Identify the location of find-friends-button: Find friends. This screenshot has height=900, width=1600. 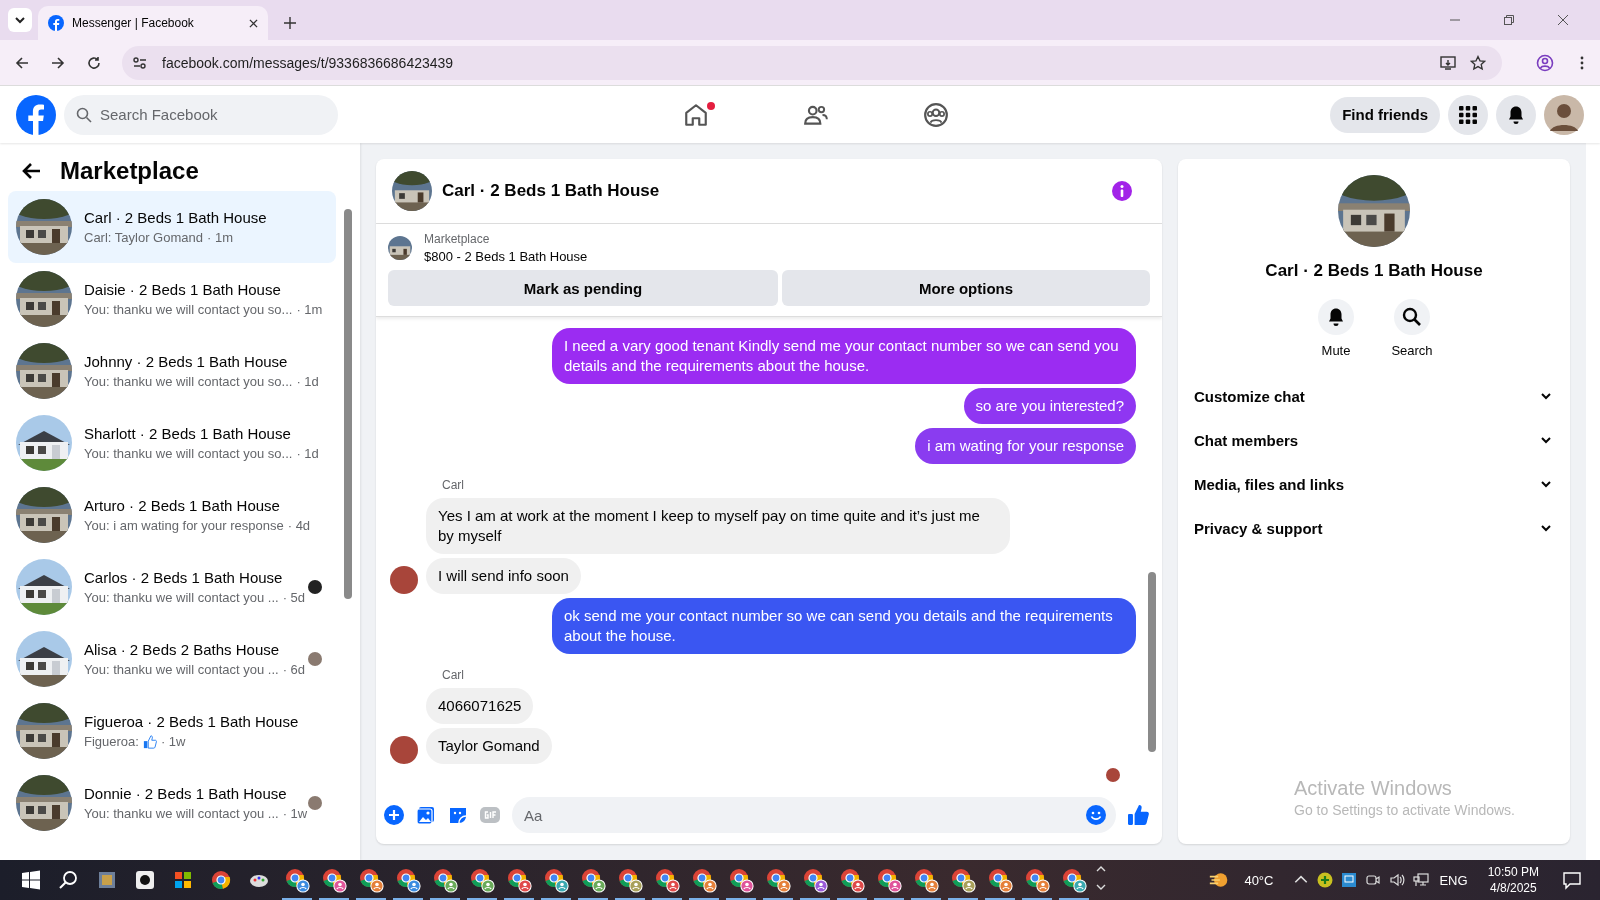
(1385, 114).